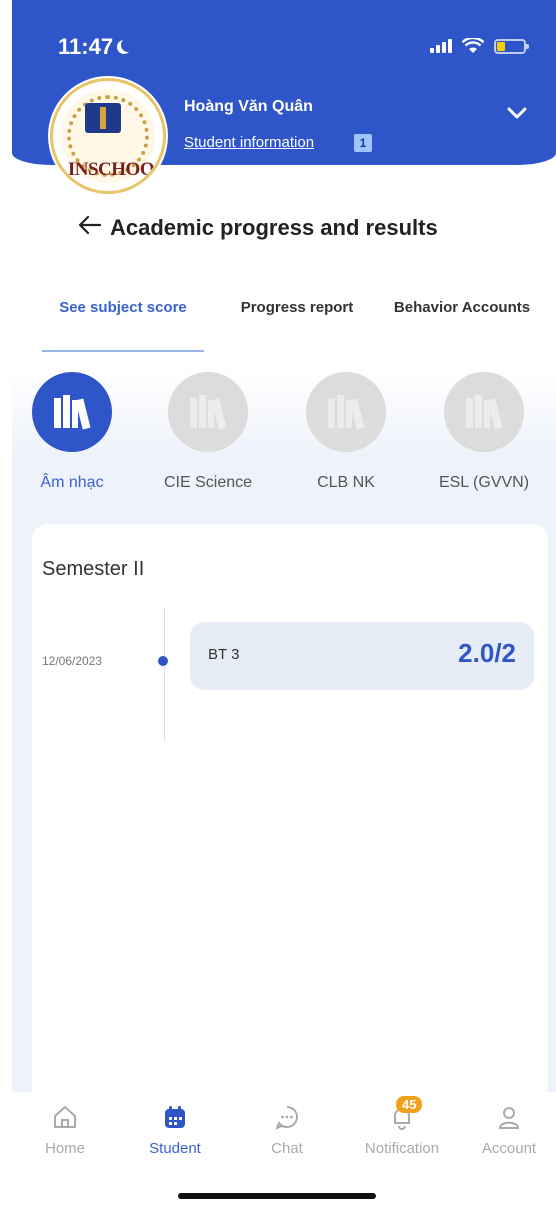  What do you see at coordinates (402, 1115) in the screenshot?
I see `bell-icon: 45` at bounding box center [402, 1115].